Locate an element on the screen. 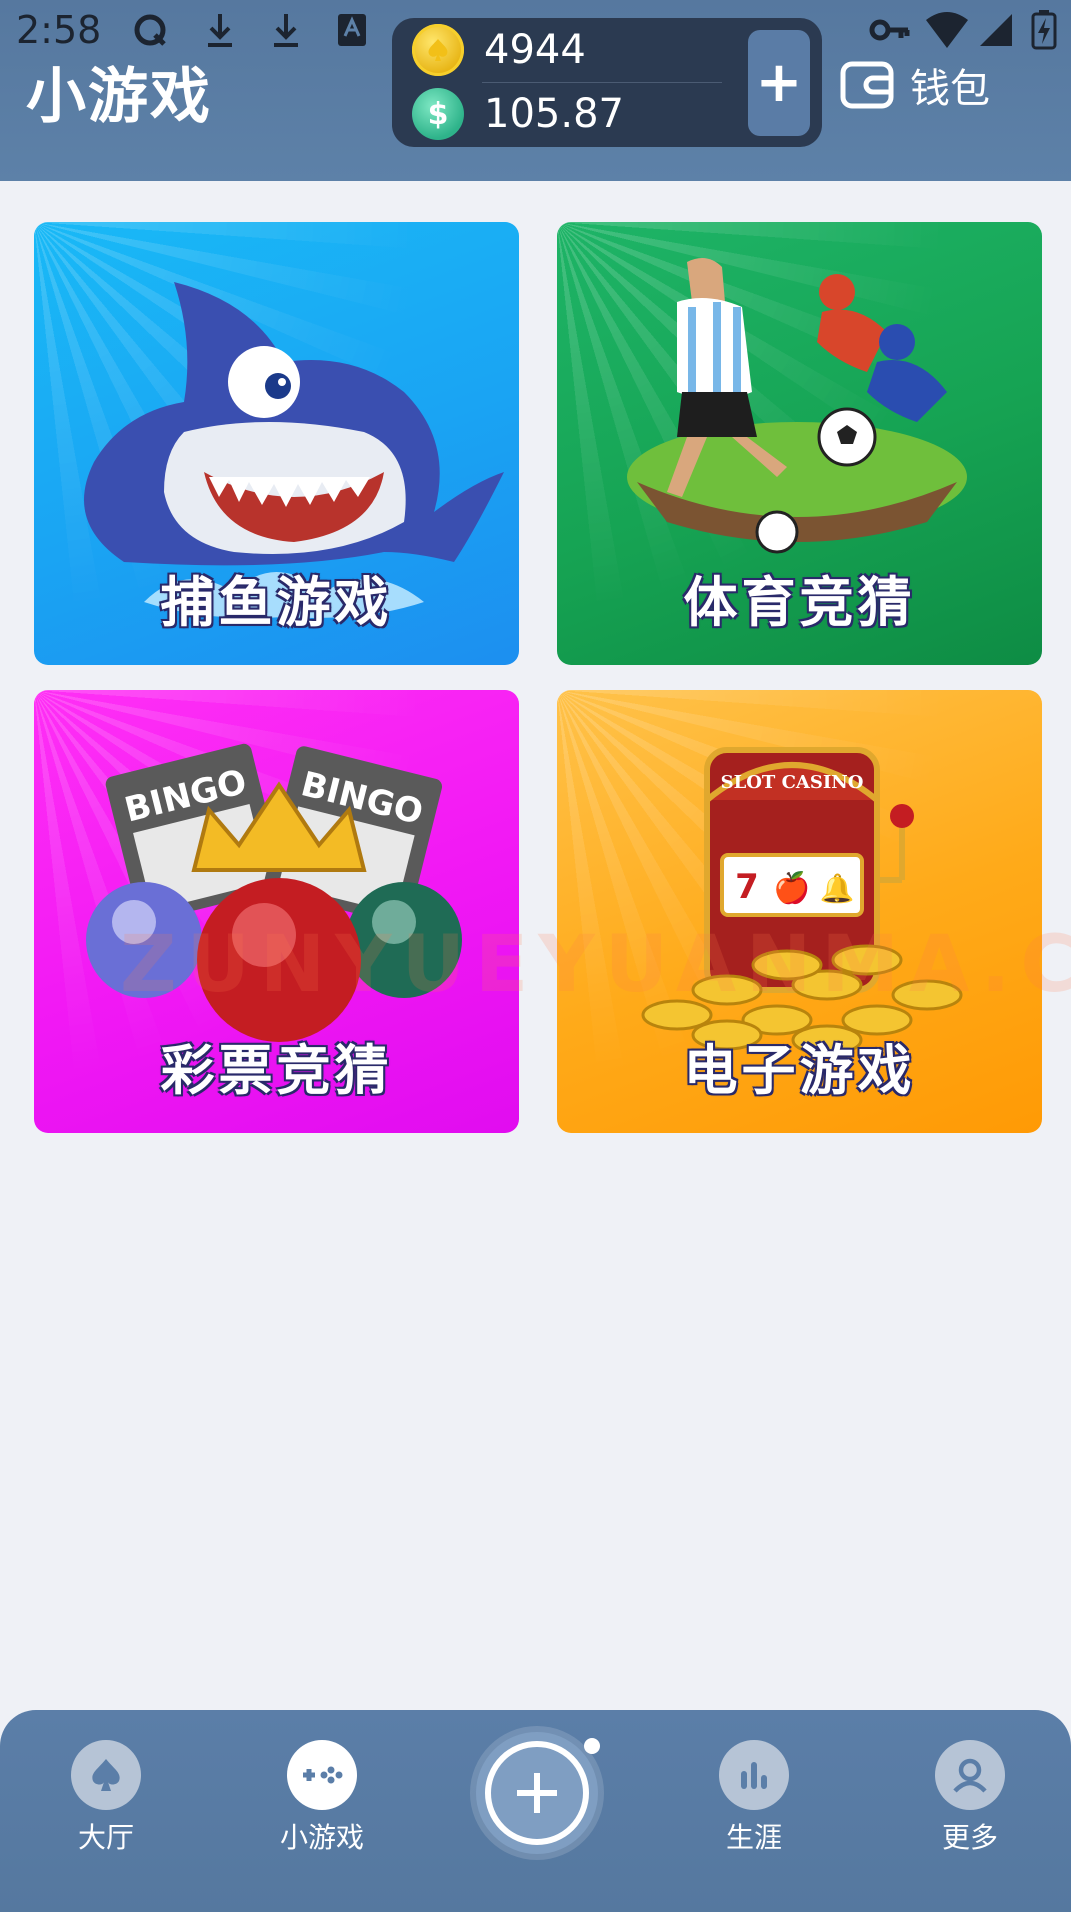 This screenshot has width=1071, height=1912. dollar-sign: $ is located at coordinates (438, 114).